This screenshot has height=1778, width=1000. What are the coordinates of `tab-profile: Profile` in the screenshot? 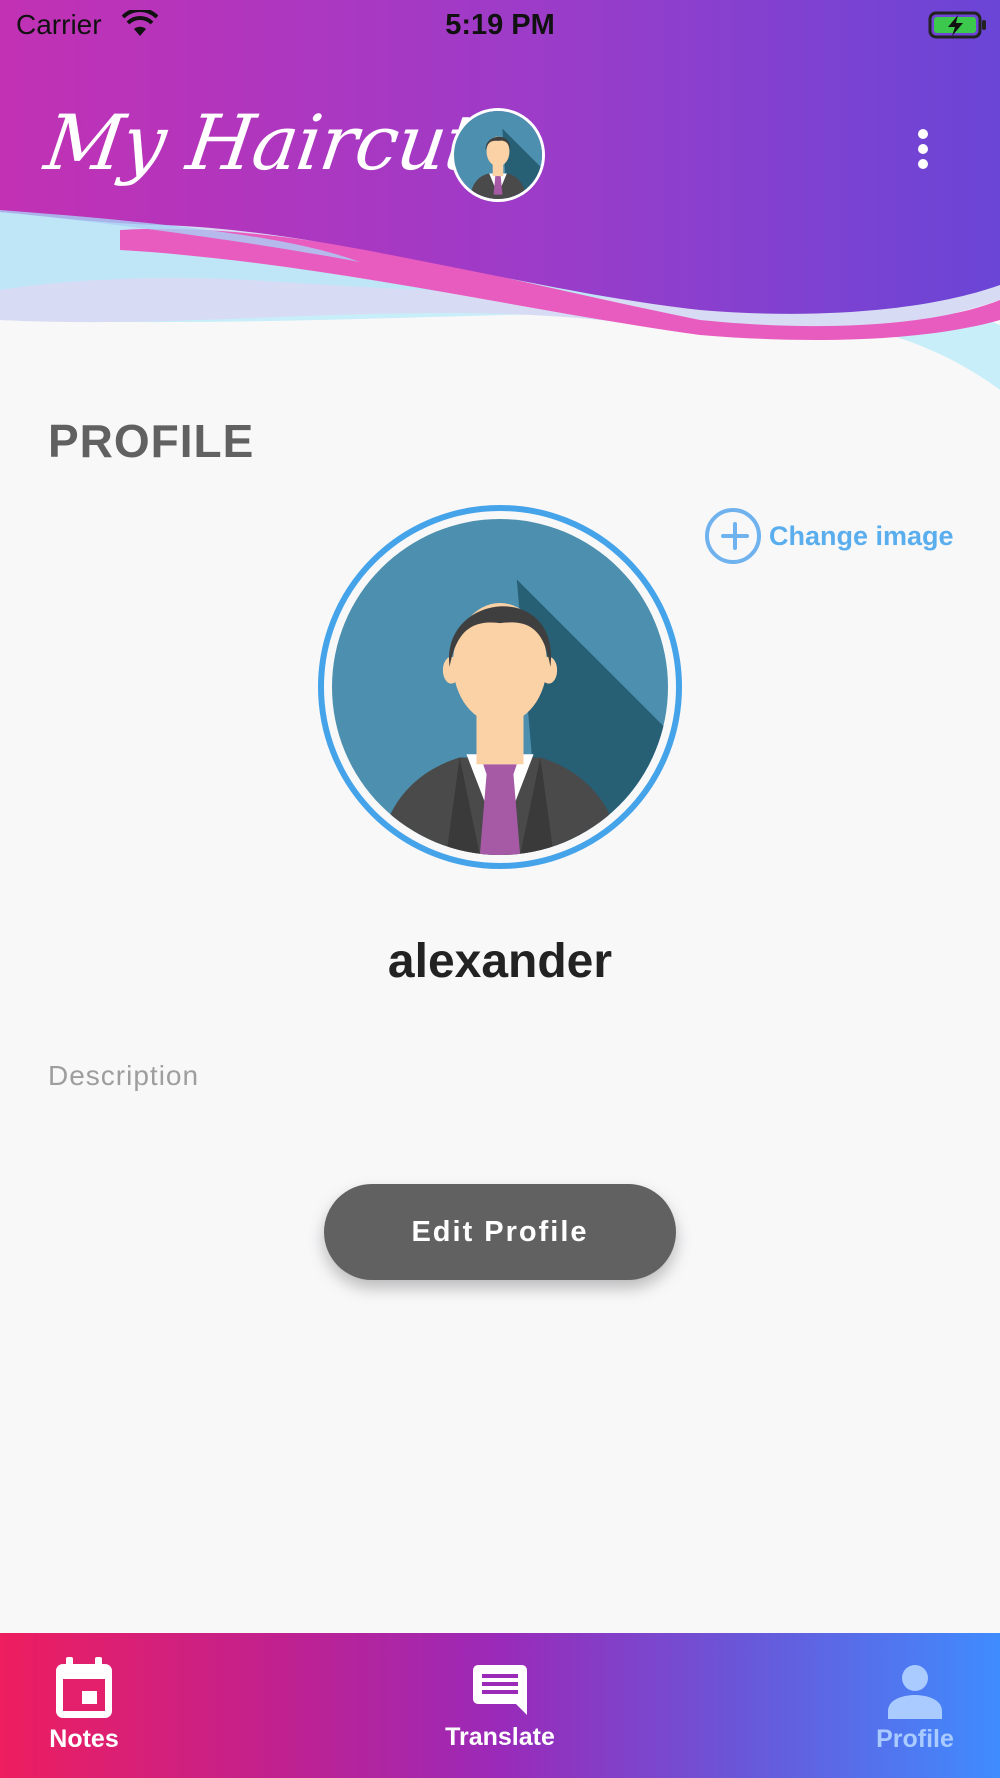 It's located at (915, 1705).